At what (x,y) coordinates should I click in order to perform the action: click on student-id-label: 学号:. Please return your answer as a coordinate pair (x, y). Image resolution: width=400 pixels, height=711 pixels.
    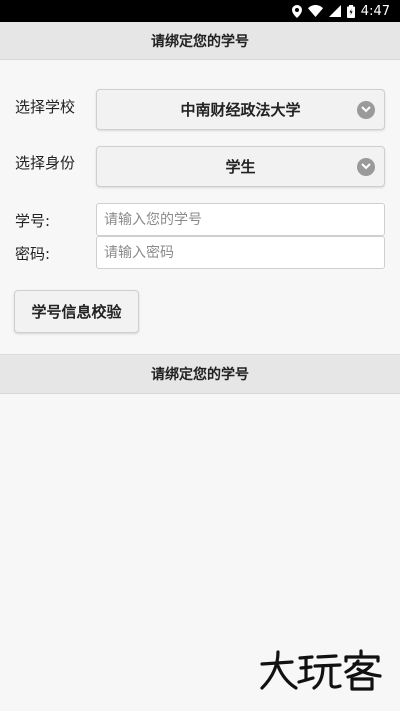
    Looking at the image, I should click on (33, 221).